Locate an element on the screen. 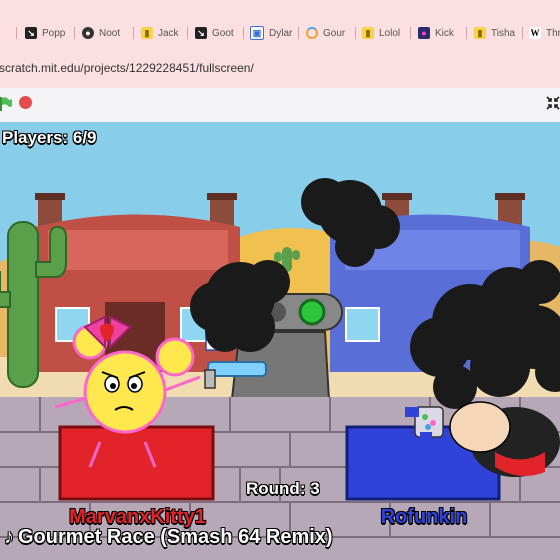 The width and height of the screenshot is (560, 560). tab-9: ● Kick is located at coordinates (440, 33).